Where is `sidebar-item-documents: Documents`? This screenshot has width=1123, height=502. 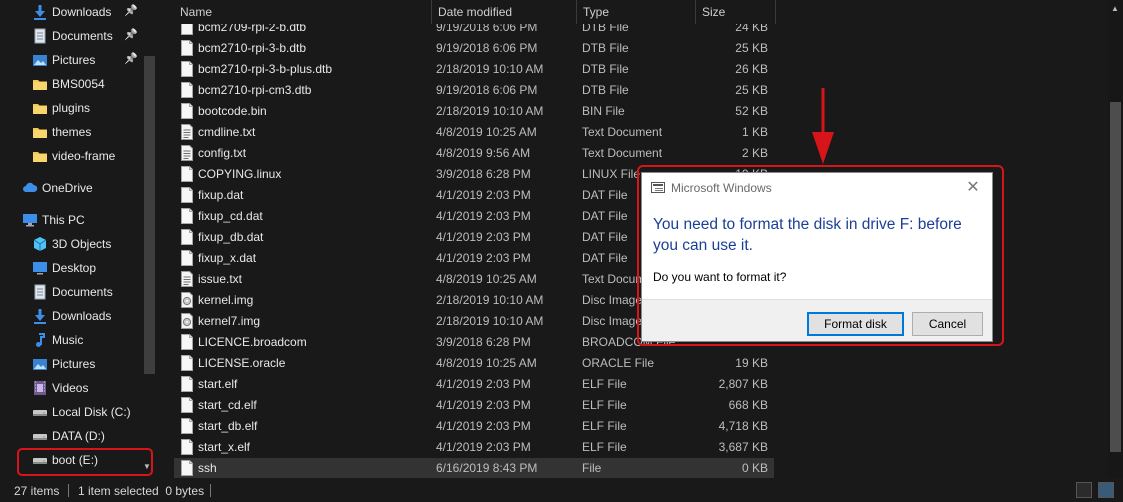 sidebar-item-documents: Documents is located at coordinates (78, 292).